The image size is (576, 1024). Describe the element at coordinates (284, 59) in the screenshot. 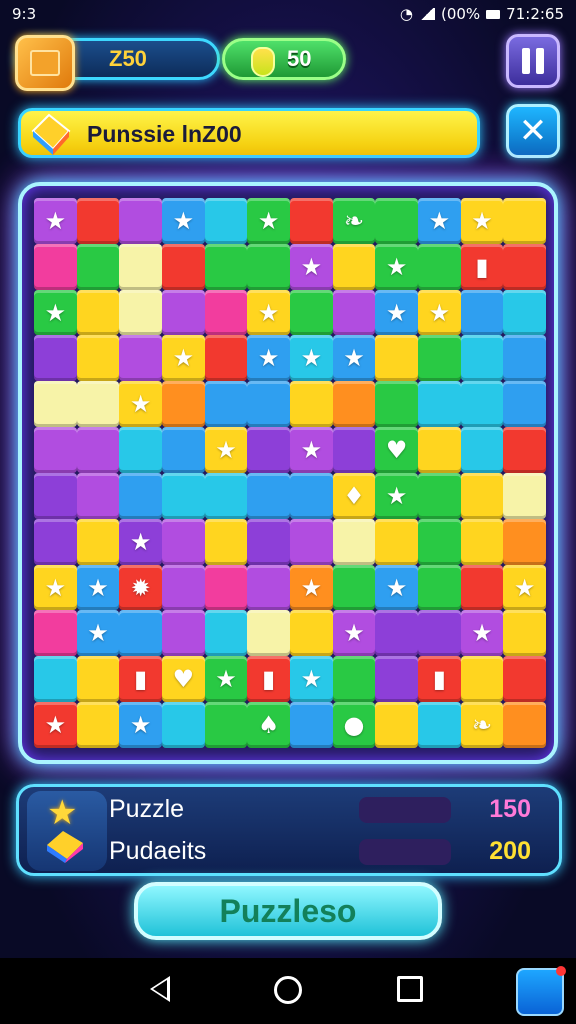

I see `gems-counter: 50` at that location.